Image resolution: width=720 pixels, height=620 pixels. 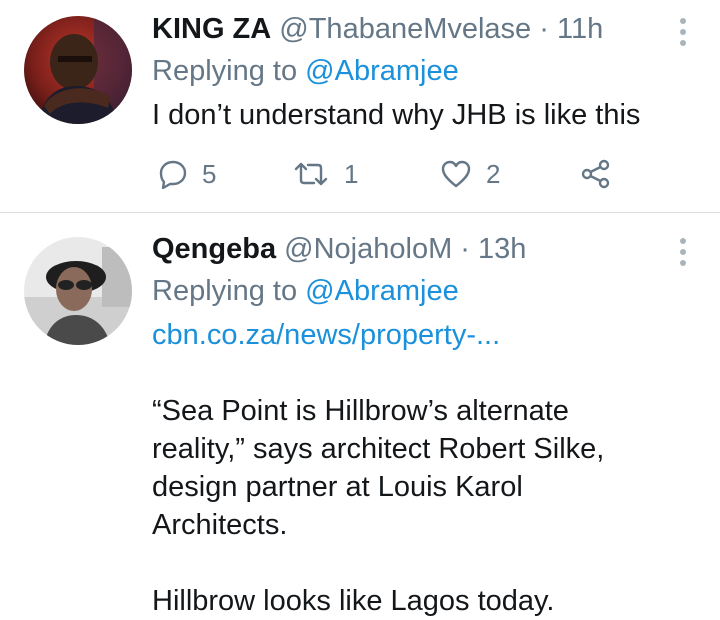 I want to click on reply-count: 5, so click(x=209, y=173).